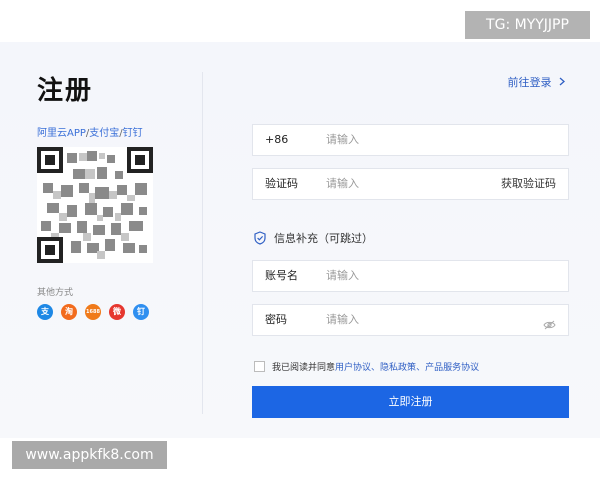 Image resolution: width=600 pixels, height=480 pixels. Describe the element at coordinates (527, 25) in the screenshot. I see `watermark-tg: TG: MYYJJPP` at that location.